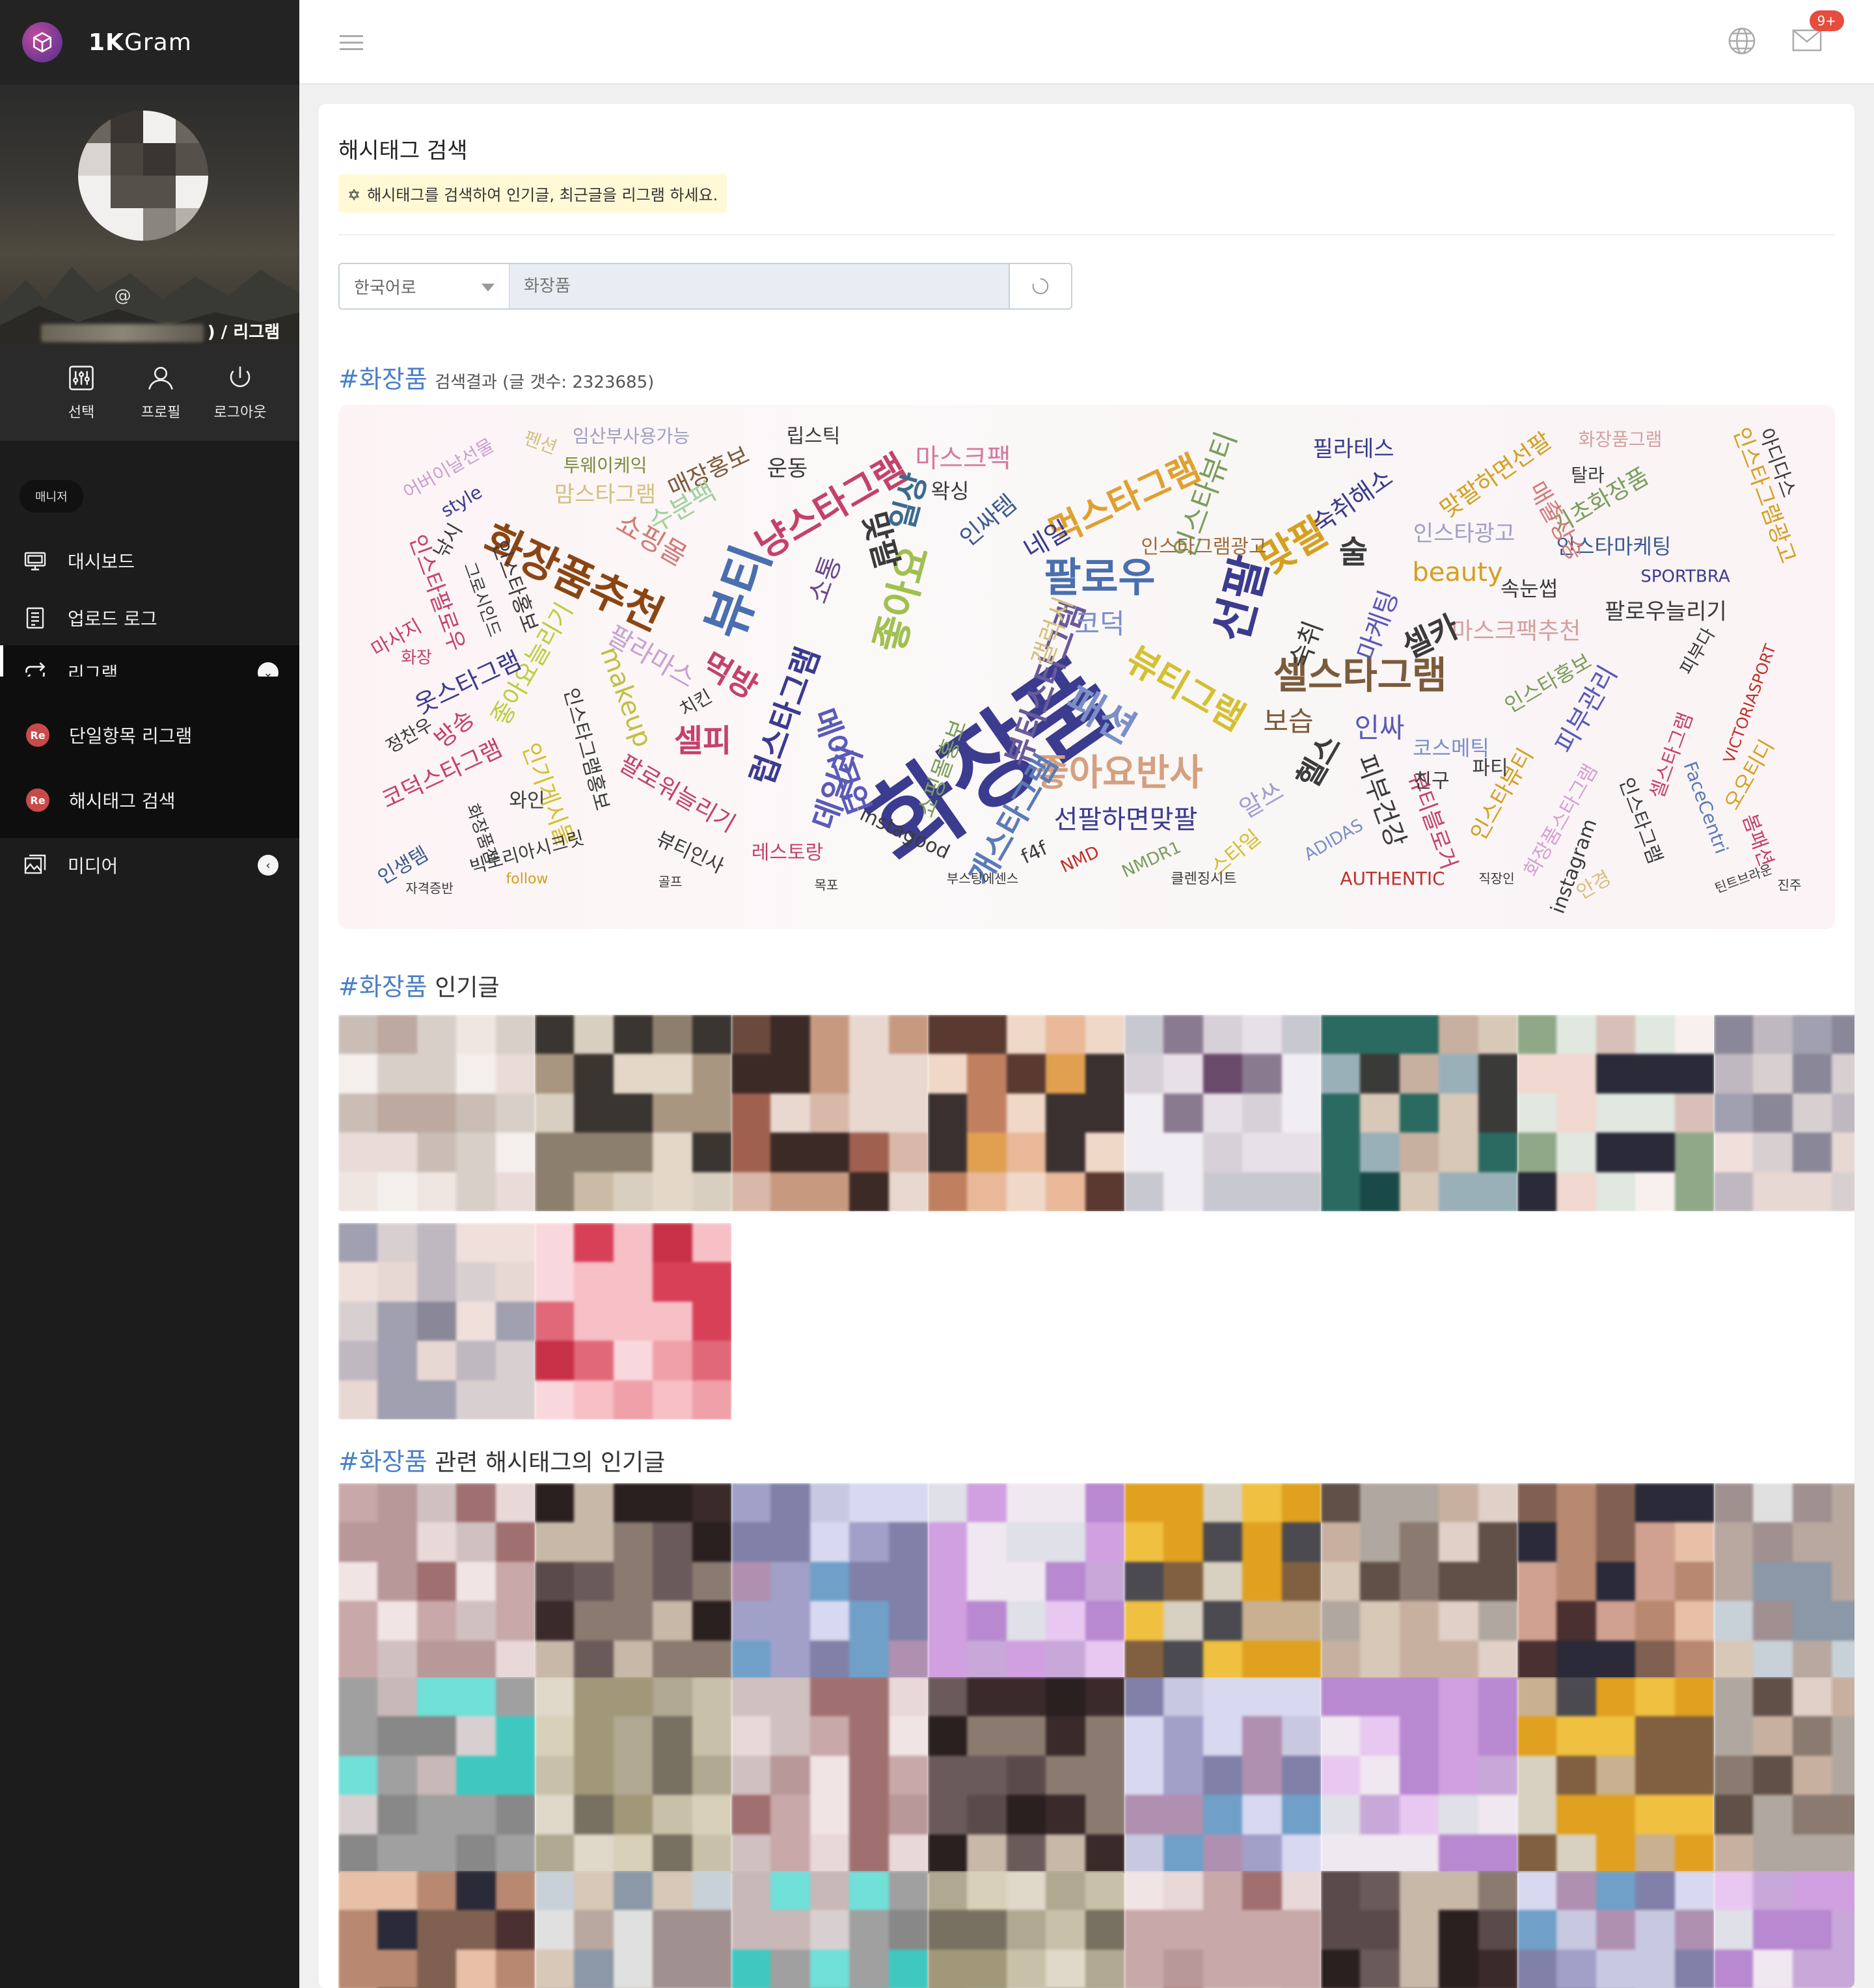  What do you see at coordinates (1621, 439) in the screenshot?
I see `wordcloud-word: 화장품그램` at bounding box center [1621, 439].